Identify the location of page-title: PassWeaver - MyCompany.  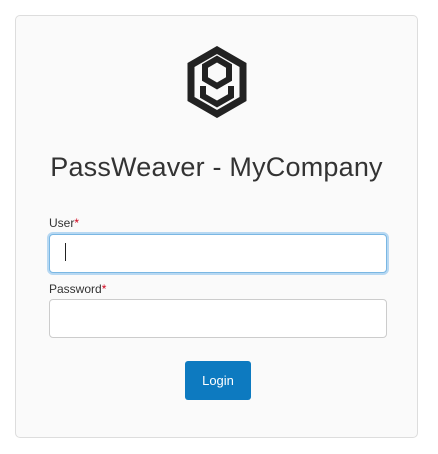
(216, 167).